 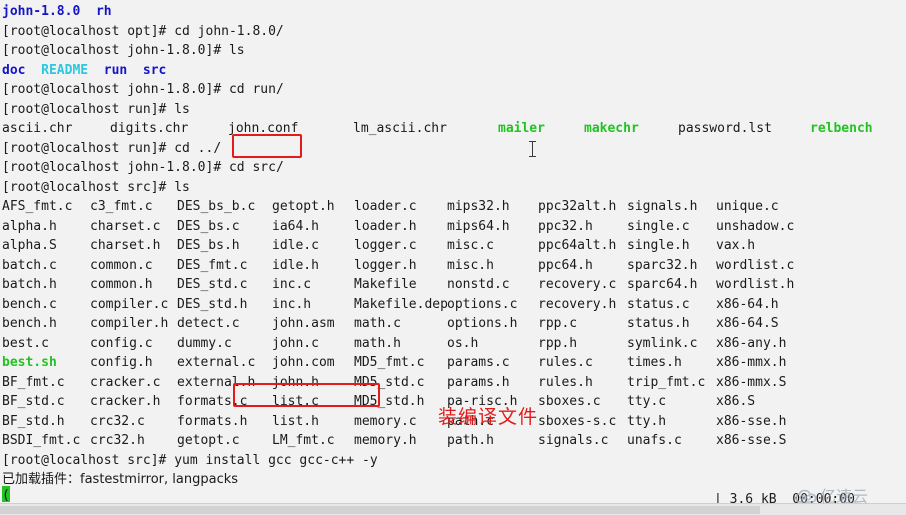 What do you see at coordinates (647, 401) in the screenshot?
I see `src-file-c7-r10: tty.c` at bounding box center [647, 401].